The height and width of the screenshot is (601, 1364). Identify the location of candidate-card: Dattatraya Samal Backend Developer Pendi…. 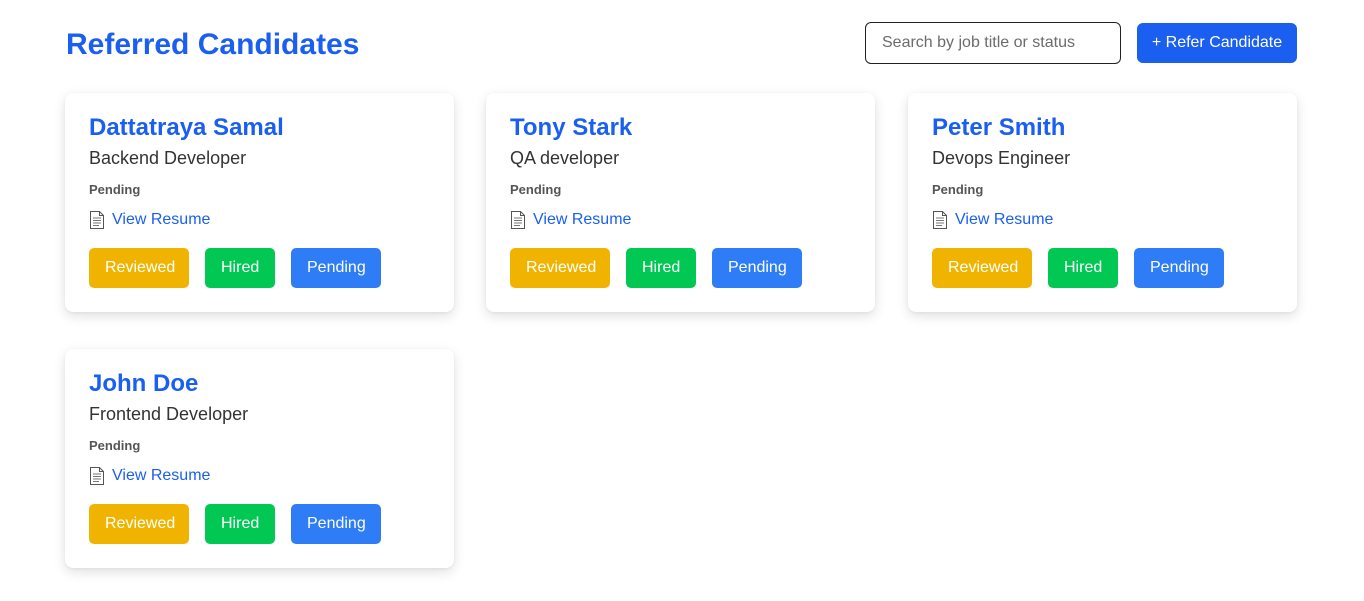
(259, 202).